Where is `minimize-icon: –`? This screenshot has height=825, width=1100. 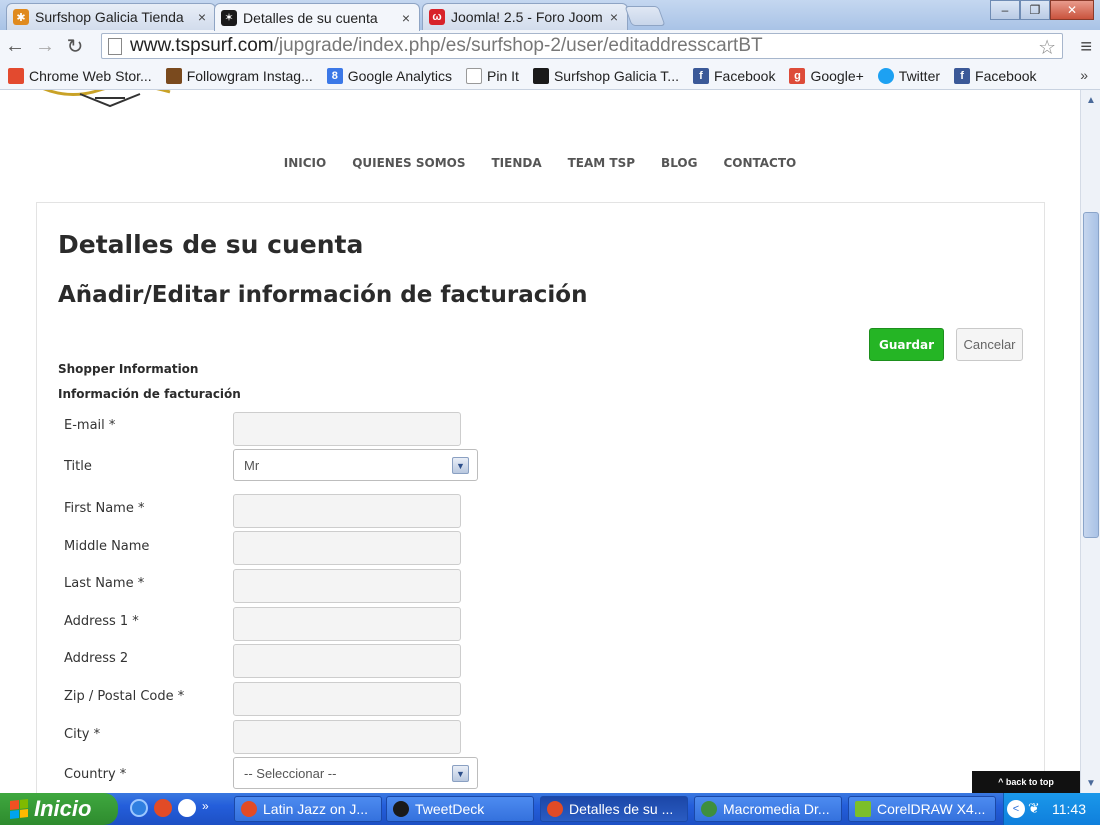 minimize-icon: – is located at coordinates (1005, 10).